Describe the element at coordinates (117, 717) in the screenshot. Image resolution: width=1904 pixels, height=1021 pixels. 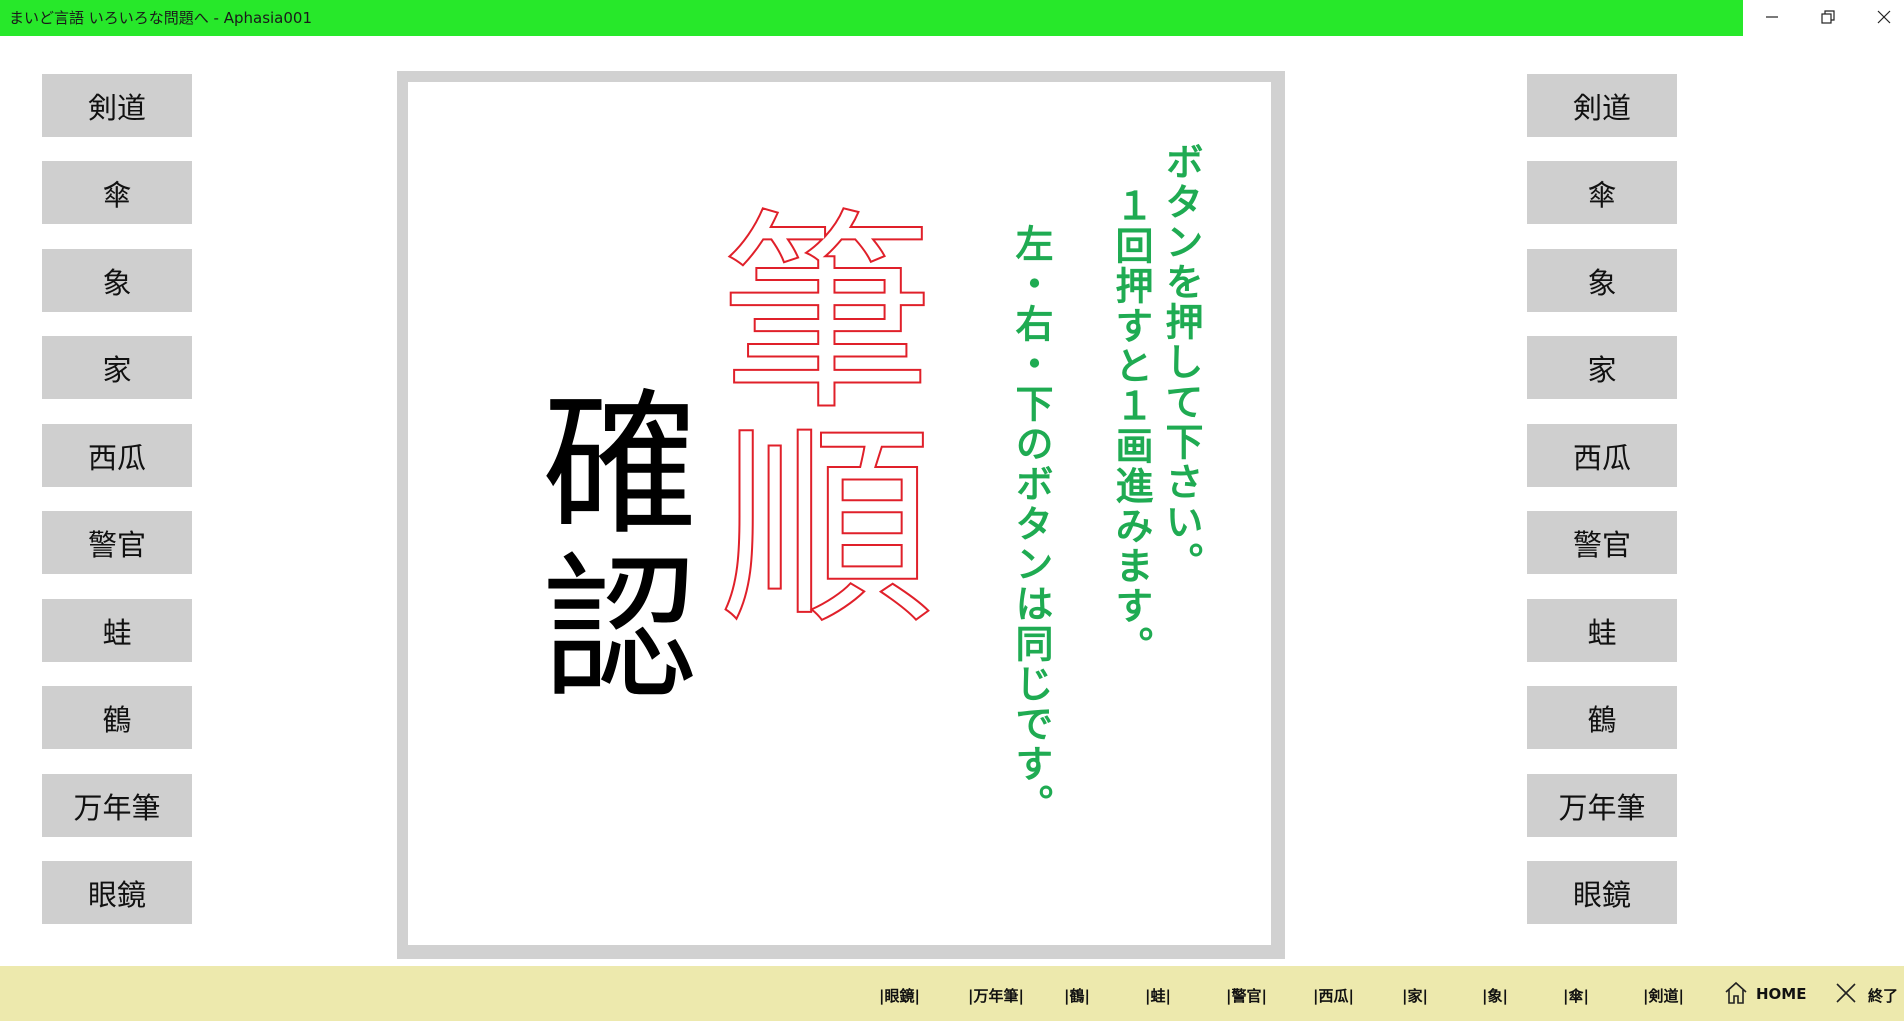
I see `left-button-tsuru: 鶴` at that location.